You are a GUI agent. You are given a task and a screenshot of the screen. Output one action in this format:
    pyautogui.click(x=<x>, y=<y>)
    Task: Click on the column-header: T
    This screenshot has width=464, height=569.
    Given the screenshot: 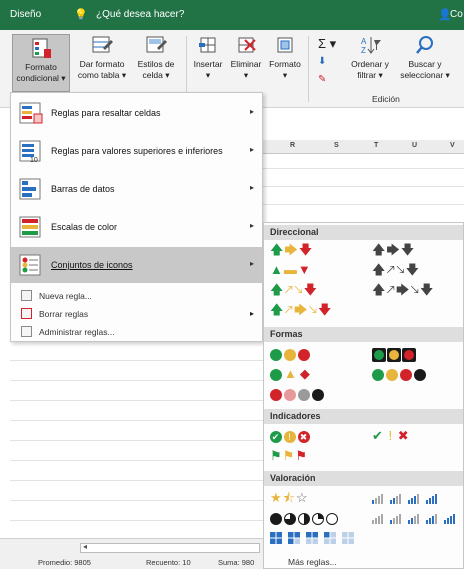 What is the action you would take?
    pyautogui.click(x=376, y=145)
    